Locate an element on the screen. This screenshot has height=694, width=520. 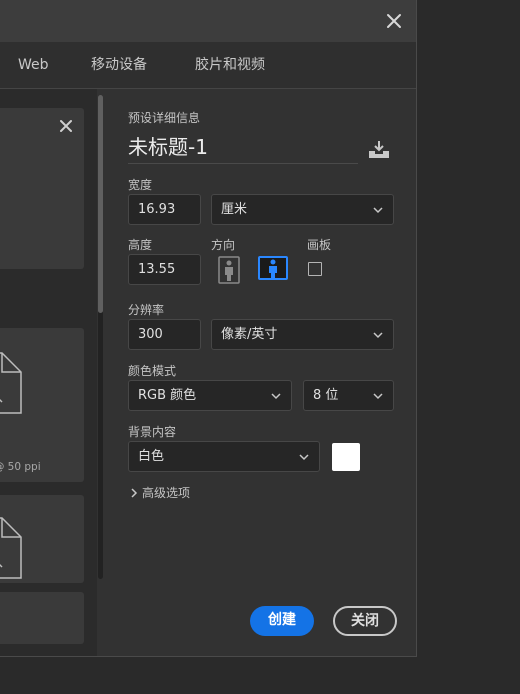
chevron-right-icon is located at coordinates (134, 493).